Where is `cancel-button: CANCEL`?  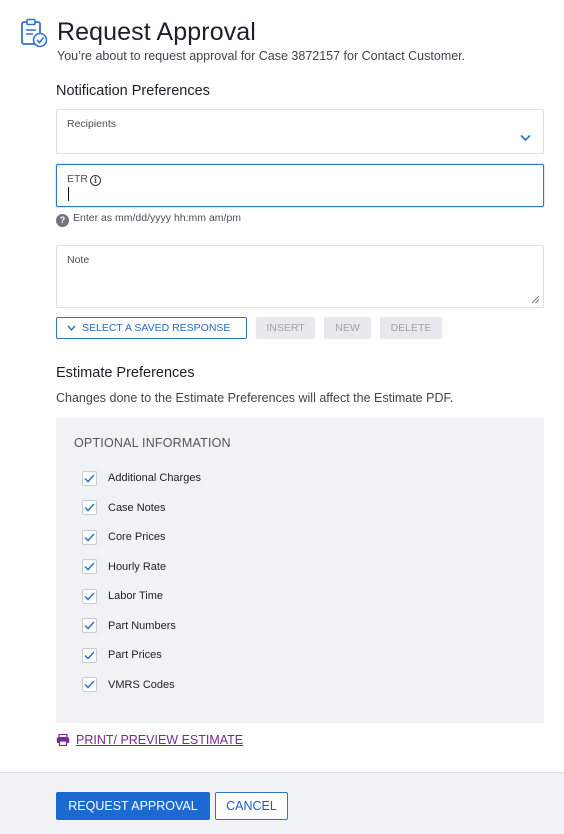
cancel-button: CANCEL is located at coordinates (251, 806).